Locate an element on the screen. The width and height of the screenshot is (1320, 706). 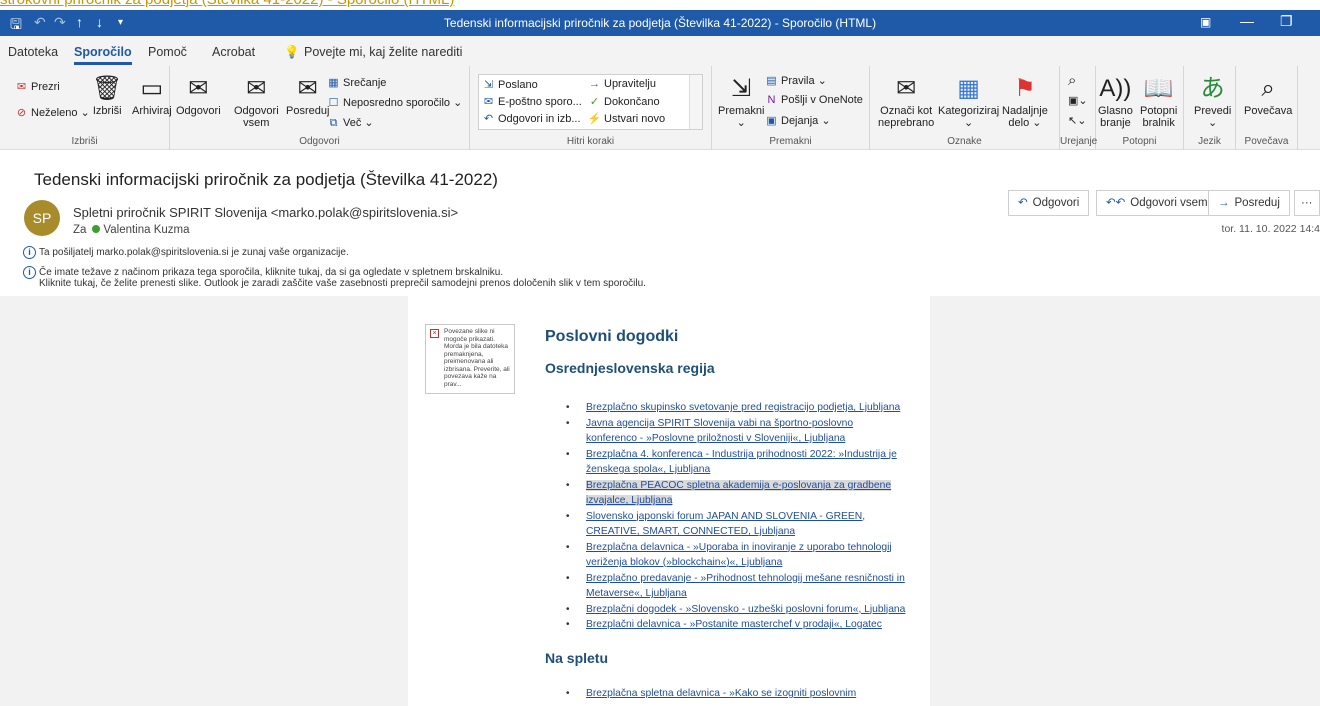
event-link: ženskega spola«, Ljubljana is located at coordinates (648, 469).